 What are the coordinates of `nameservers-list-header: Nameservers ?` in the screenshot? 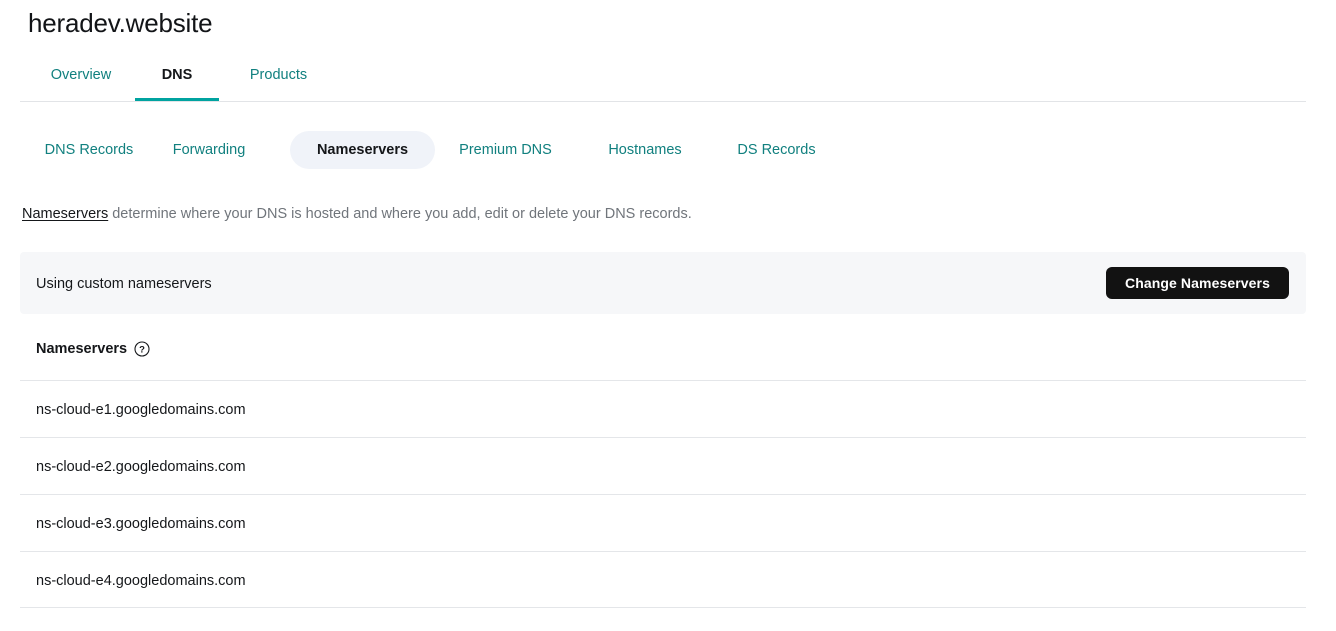 It's located at (93, 349).